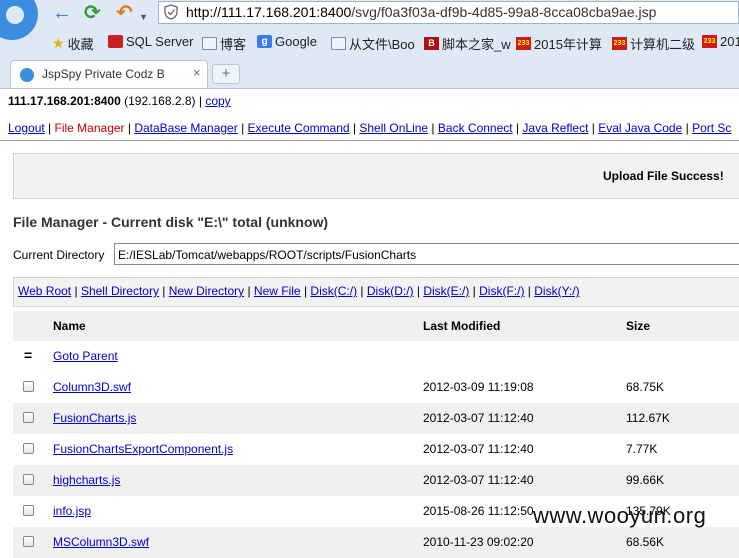 The width and height of the screenshot is (739, 558). What do you see at coordinates (376, 356) in the screenshot?
I see `goto-parent-row: = Goto Parent` at bounding box center [376, 356].